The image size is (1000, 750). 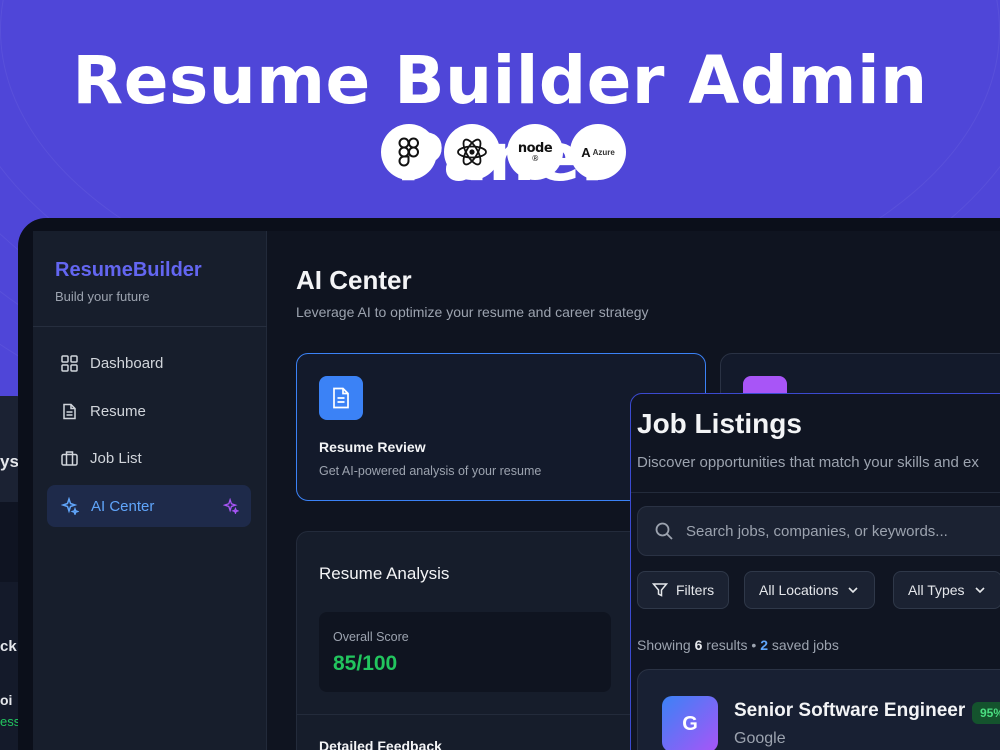 I want to click on match-badge: 95%, so click(x=986, y=713).